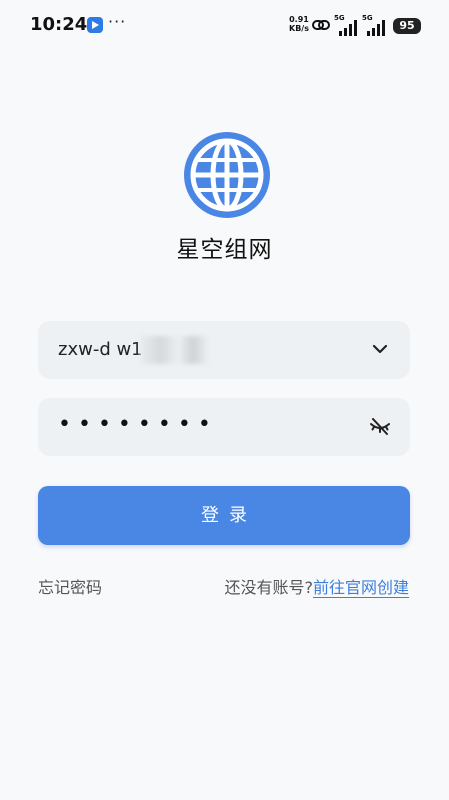  What do you see at coordinates (224, 26) in the screenshot?
I see `status-bar: 10:24 ··· 0.91 KB/s 5G 5G 95` at bounding box center [224, 26].